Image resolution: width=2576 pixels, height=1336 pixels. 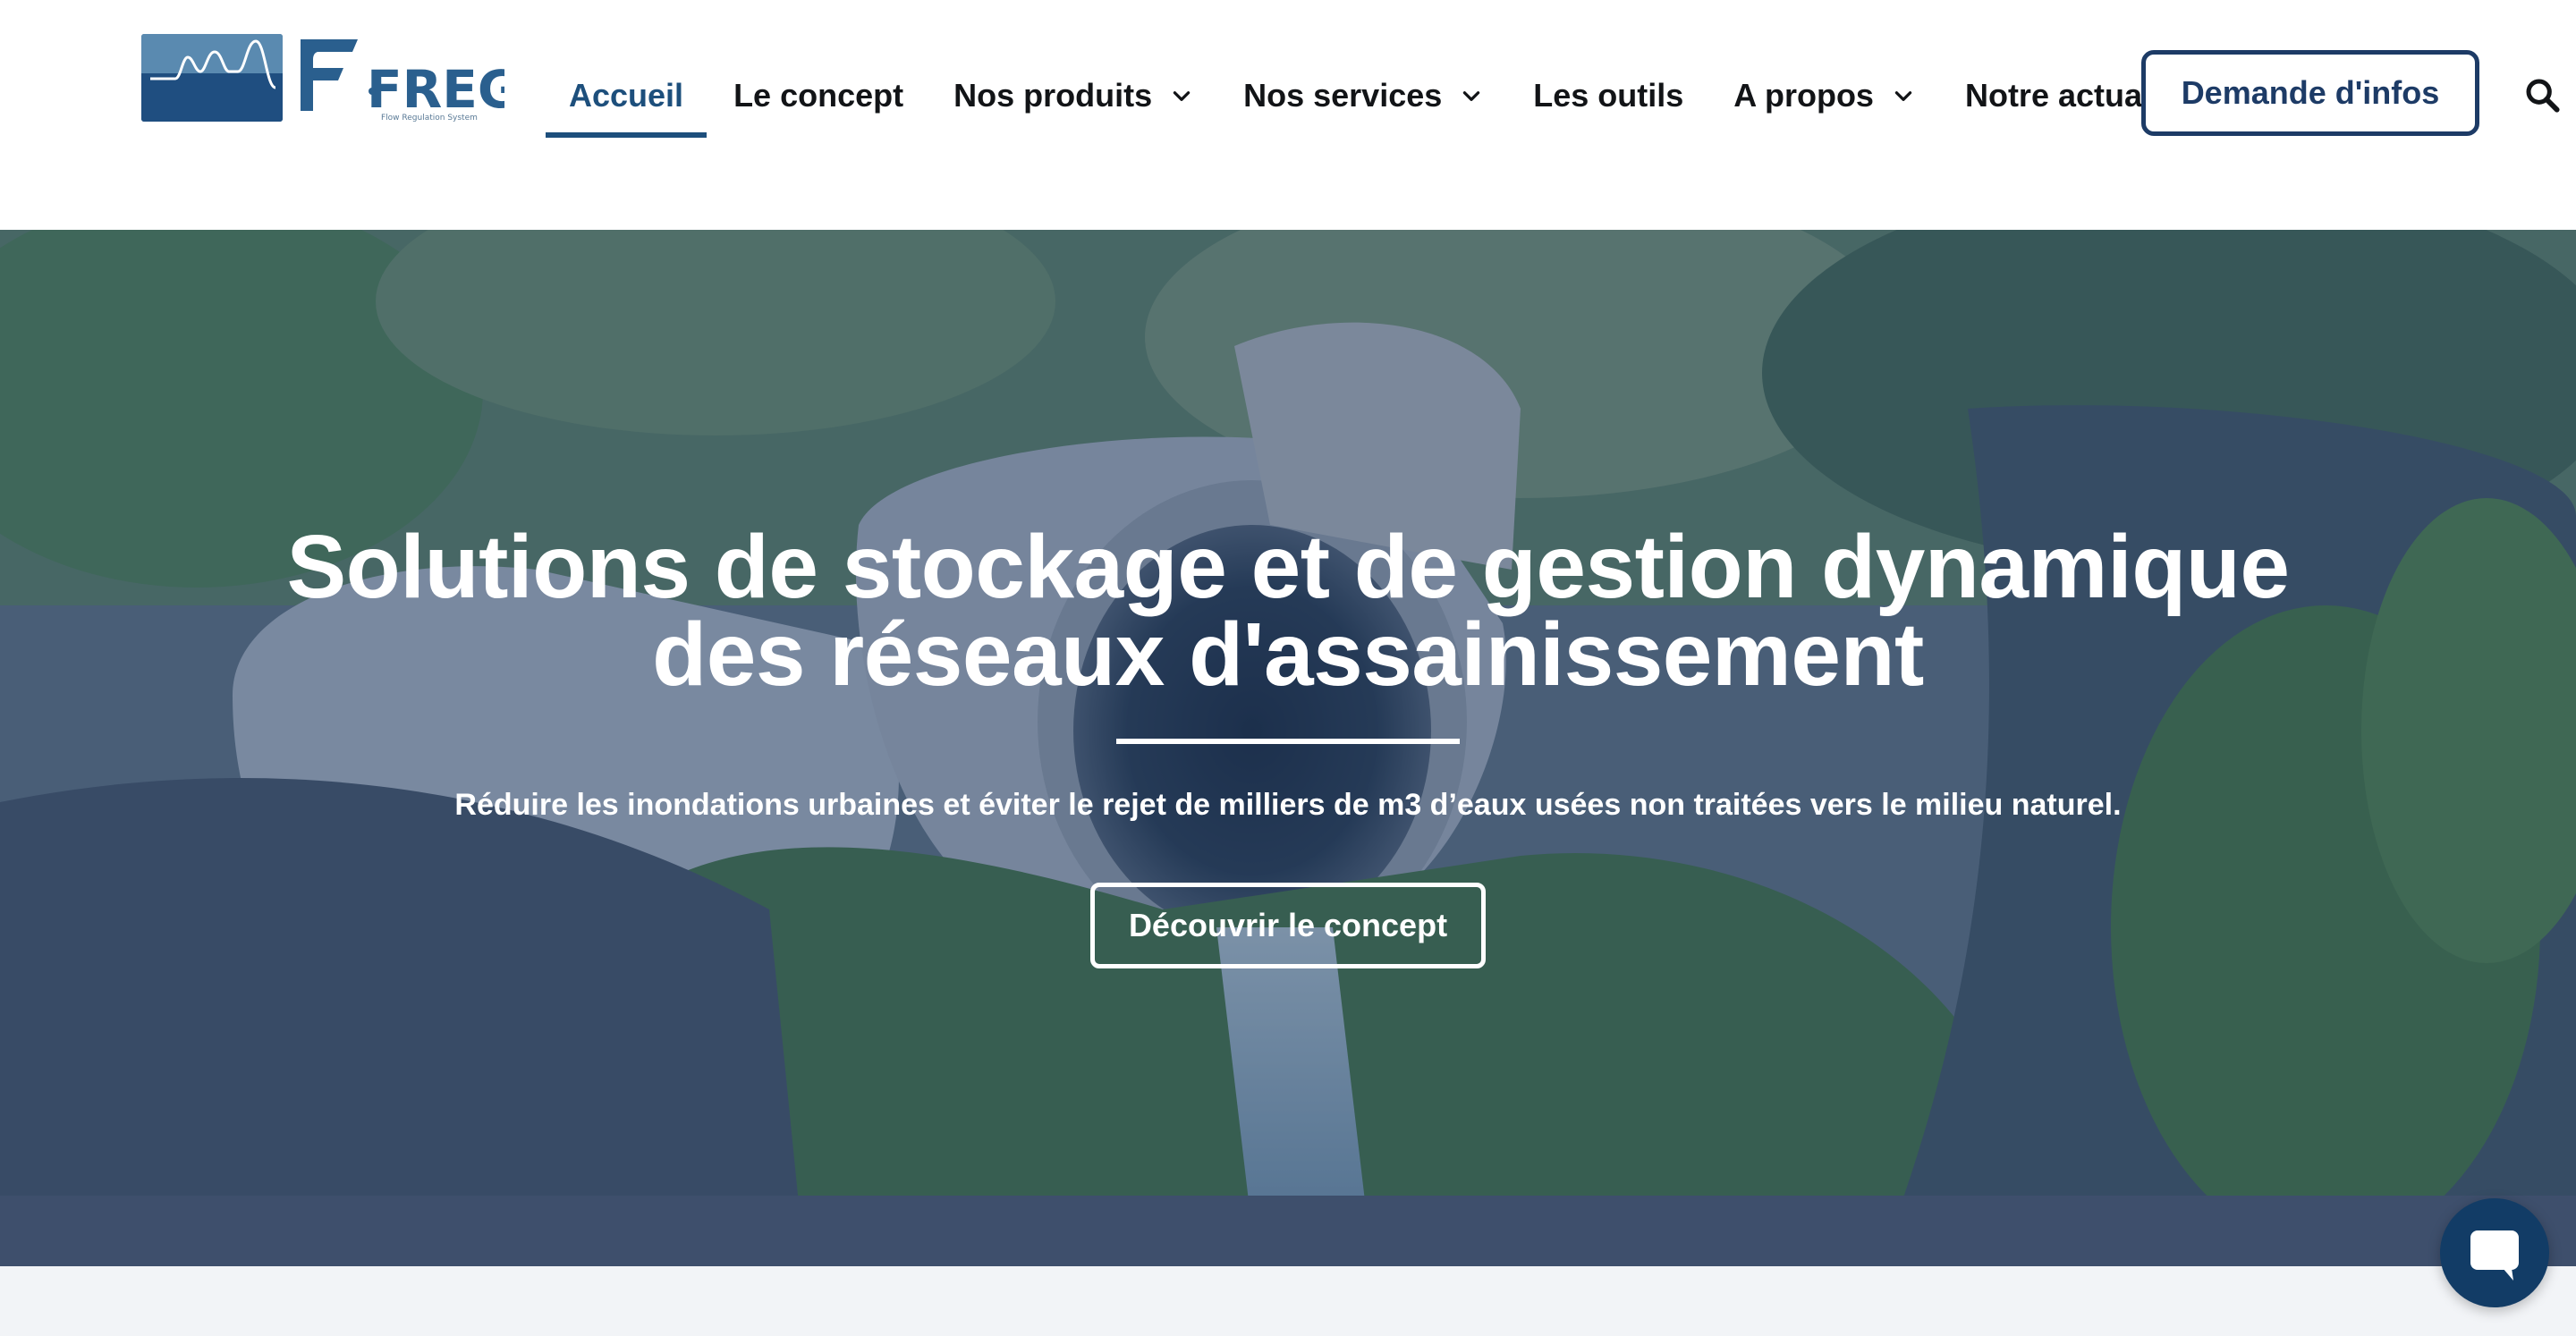 What do you see at coordinates (1053, 95) in the screenshot?
I see `nav-item-label: Nos produits` at bounding box center [1053, 95].